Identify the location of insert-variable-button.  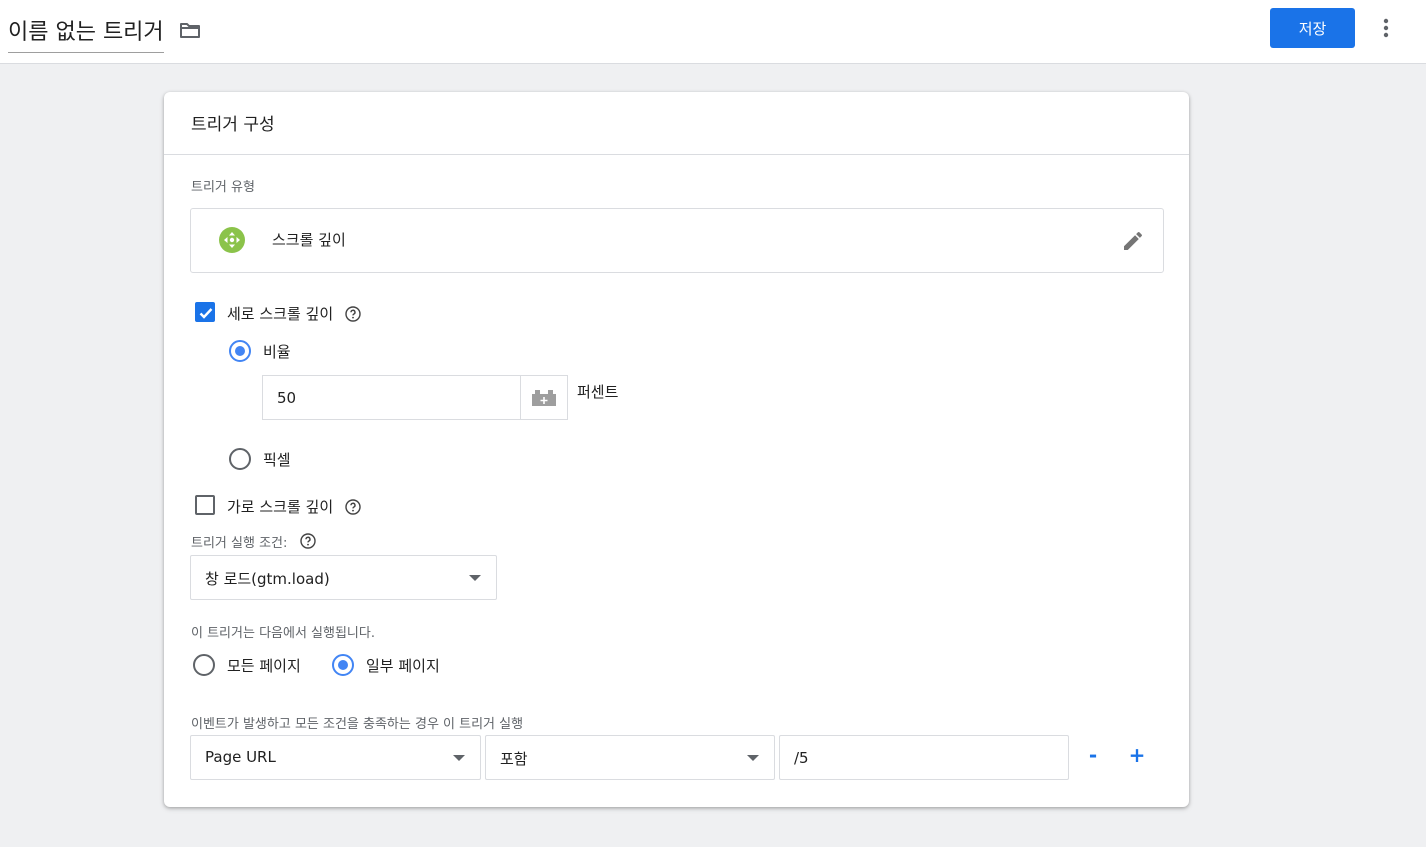
(544, 397).